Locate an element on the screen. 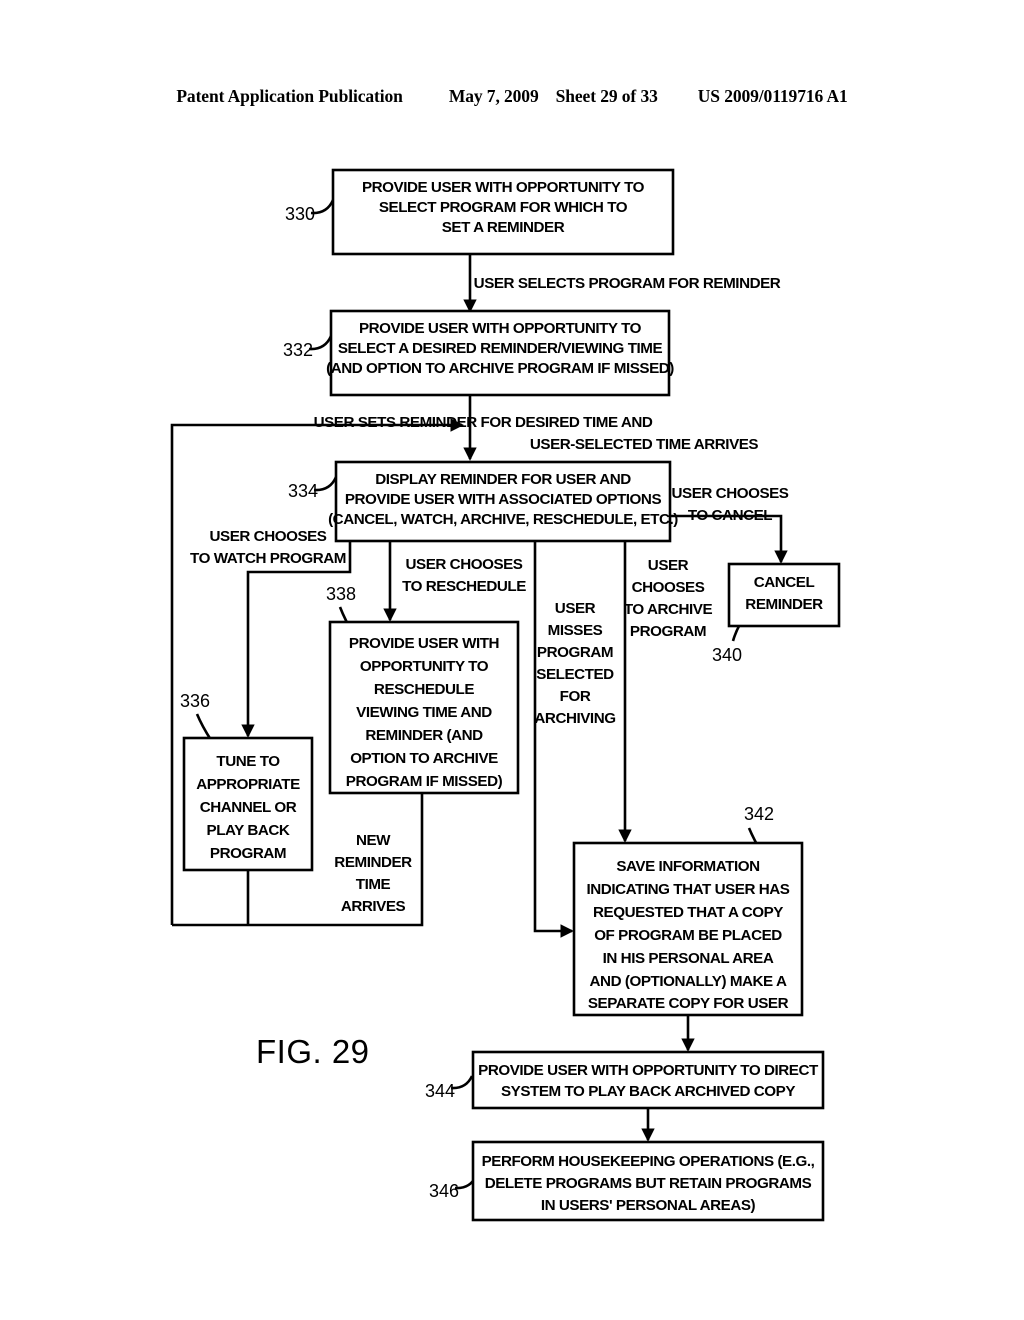 This screenshot has height=1320, width=1024. box-338-line-5: REMINDER (AND is located at coordinates (424, 735).